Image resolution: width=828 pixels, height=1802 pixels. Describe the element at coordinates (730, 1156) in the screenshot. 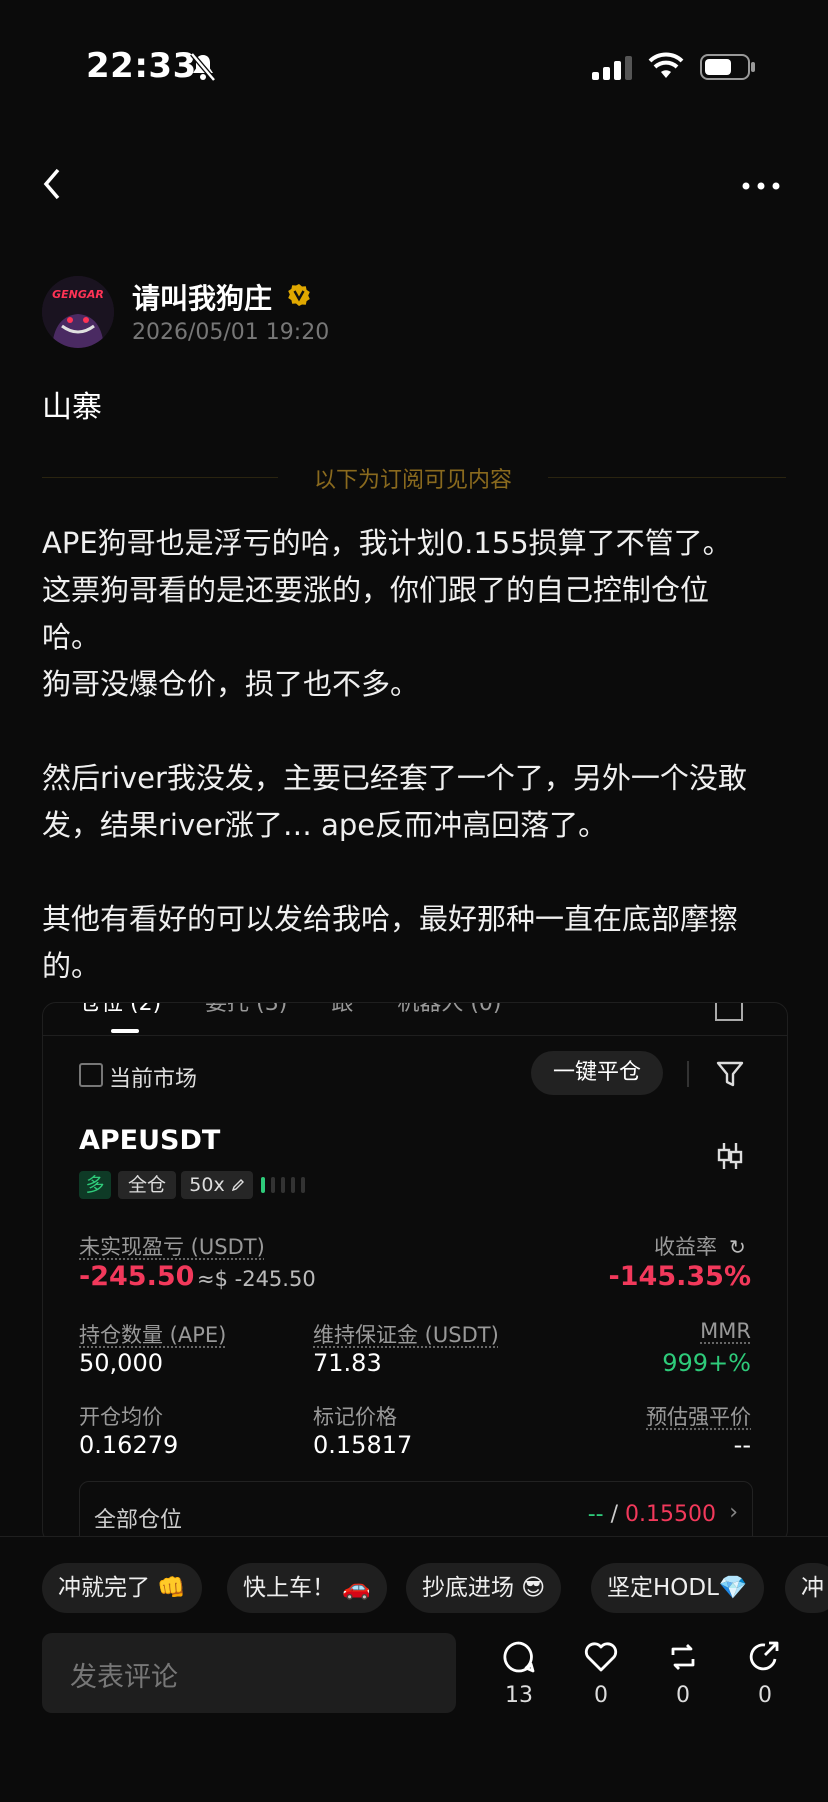

I see `adjust-icon` at that location.